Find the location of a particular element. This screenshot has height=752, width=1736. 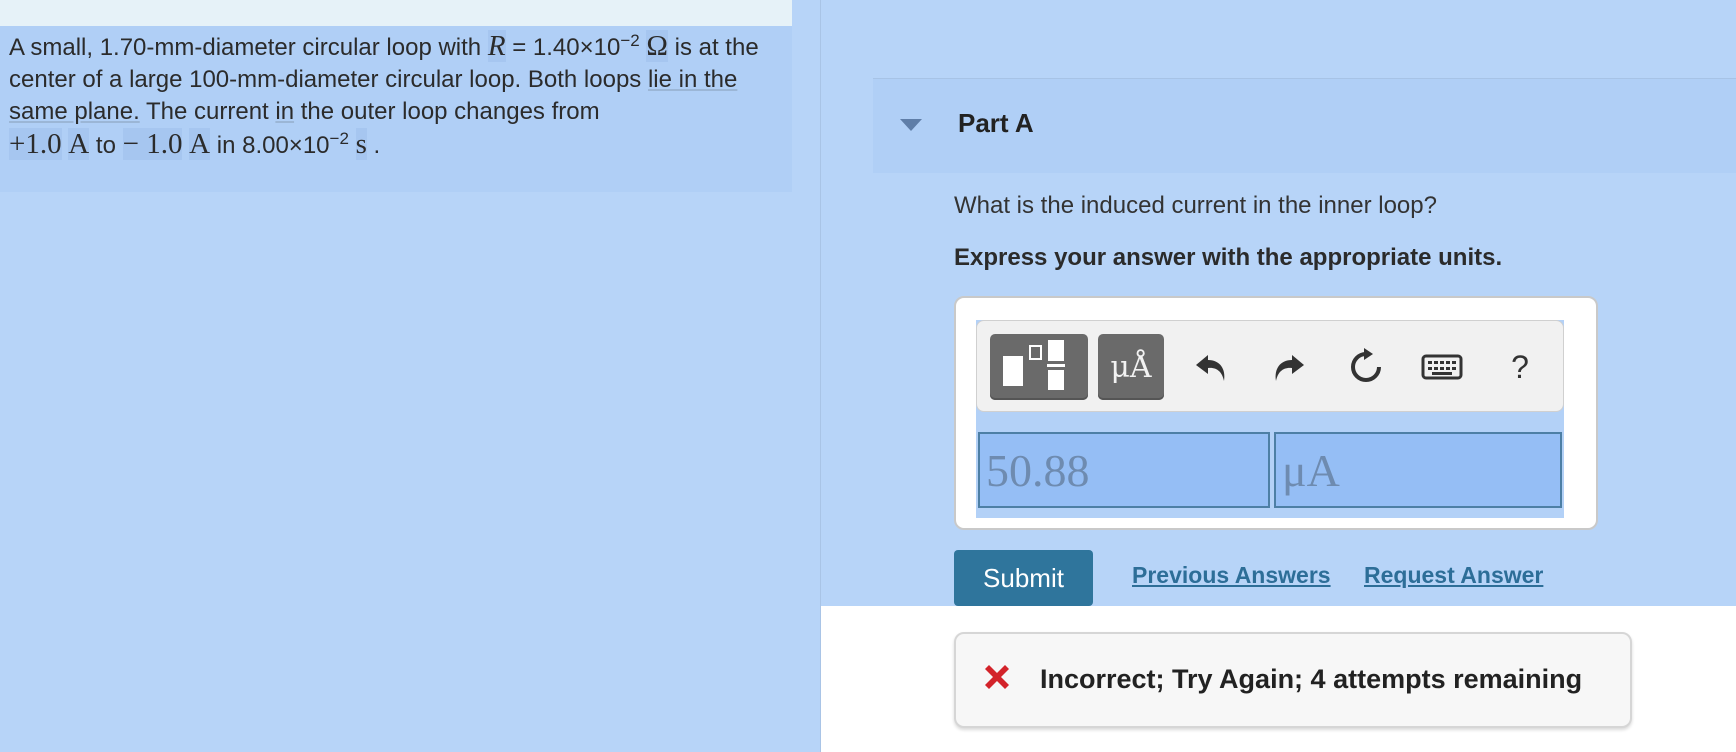

keyboard-glyph-icon is located at coordinates (1442, 367).